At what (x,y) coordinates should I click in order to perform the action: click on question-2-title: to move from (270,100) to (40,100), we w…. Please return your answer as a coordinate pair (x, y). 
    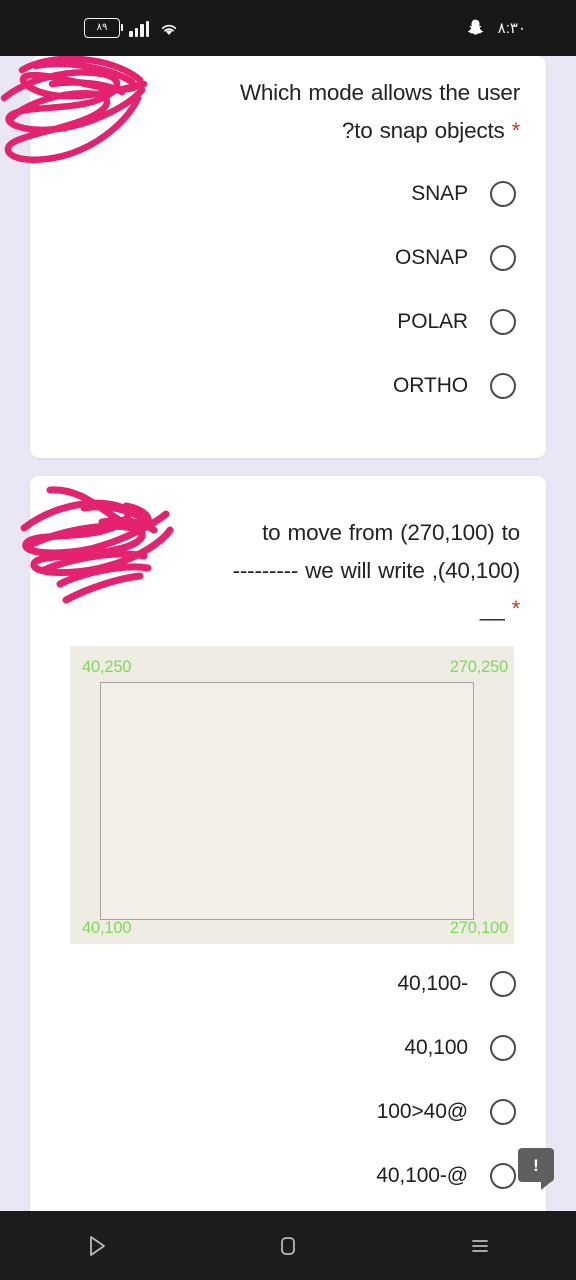
    Looking at the image, I should click on (288, 552).